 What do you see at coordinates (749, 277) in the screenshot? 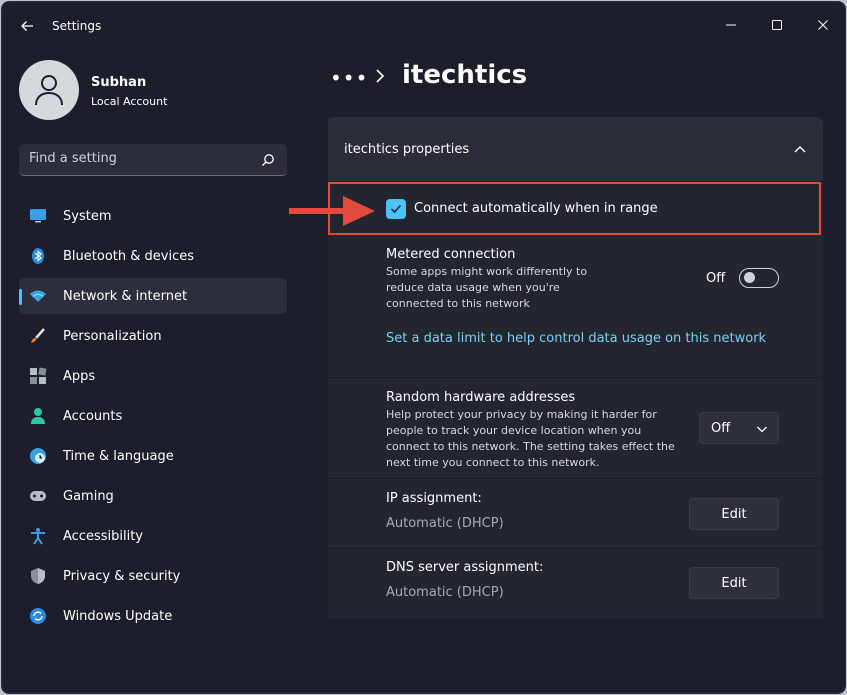
I see `toggle-knob` at bounding box center [749, 277].